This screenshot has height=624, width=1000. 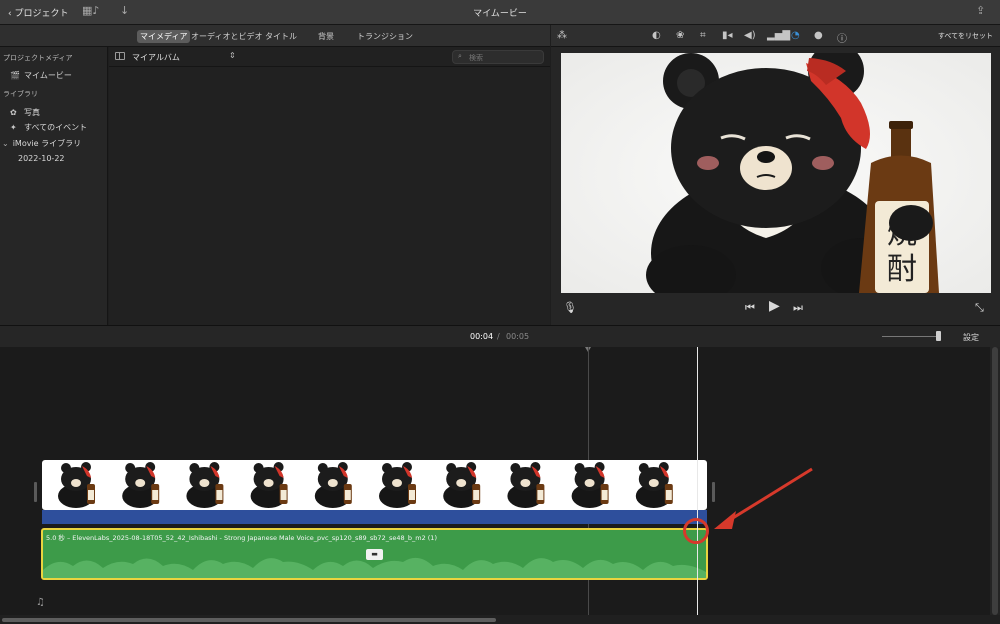 I want to click on sidebar-item-imovie-library: ⌄ iMovie ライブラリ, so click(x=41, y=143).